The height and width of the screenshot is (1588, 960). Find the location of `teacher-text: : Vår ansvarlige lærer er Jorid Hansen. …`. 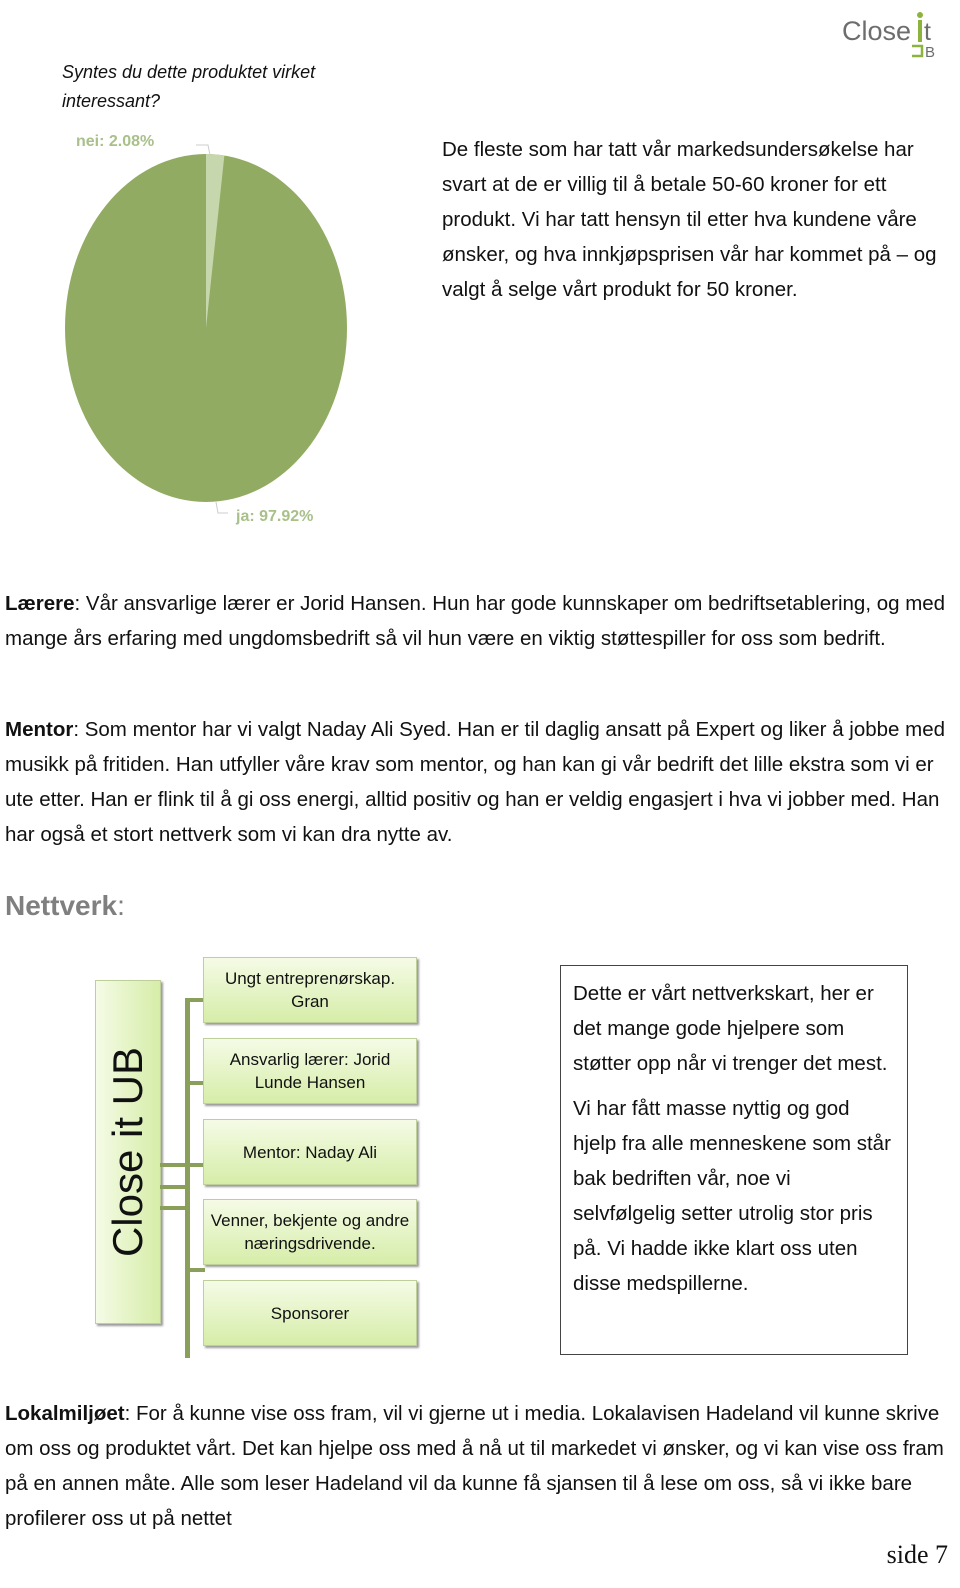

teacher-text: : Vår ansvarlige lærer er Jorid Hansen. … is located at coordinates (475, 621).